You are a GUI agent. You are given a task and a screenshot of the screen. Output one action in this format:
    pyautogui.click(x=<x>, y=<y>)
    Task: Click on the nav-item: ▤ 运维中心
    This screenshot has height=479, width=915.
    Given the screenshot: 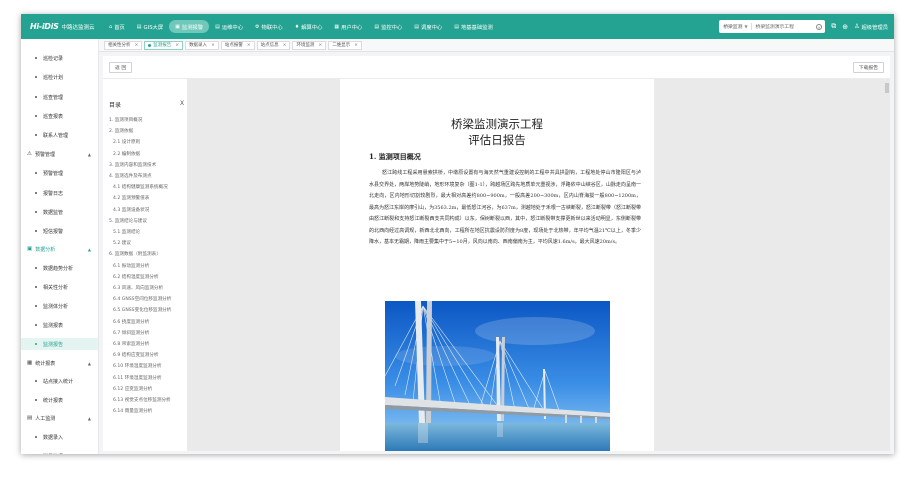 What is the action you would take?
    pyautogui.click(x=229, y=26)
    